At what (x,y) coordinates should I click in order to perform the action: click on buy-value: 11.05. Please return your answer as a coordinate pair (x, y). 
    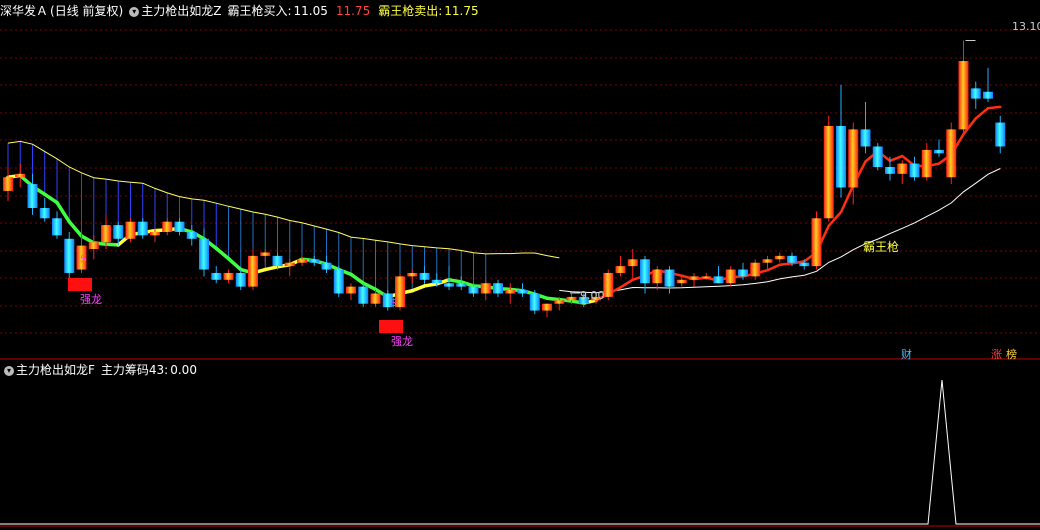
    Looking at the image, I should click on (310, 11).